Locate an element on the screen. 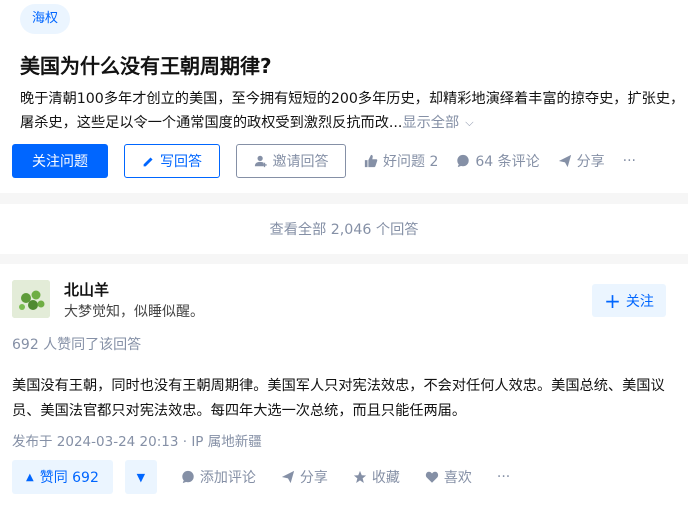 The image size is (688, 505). upvote-label: 赞同 692 is located at coordinates (69, 478).